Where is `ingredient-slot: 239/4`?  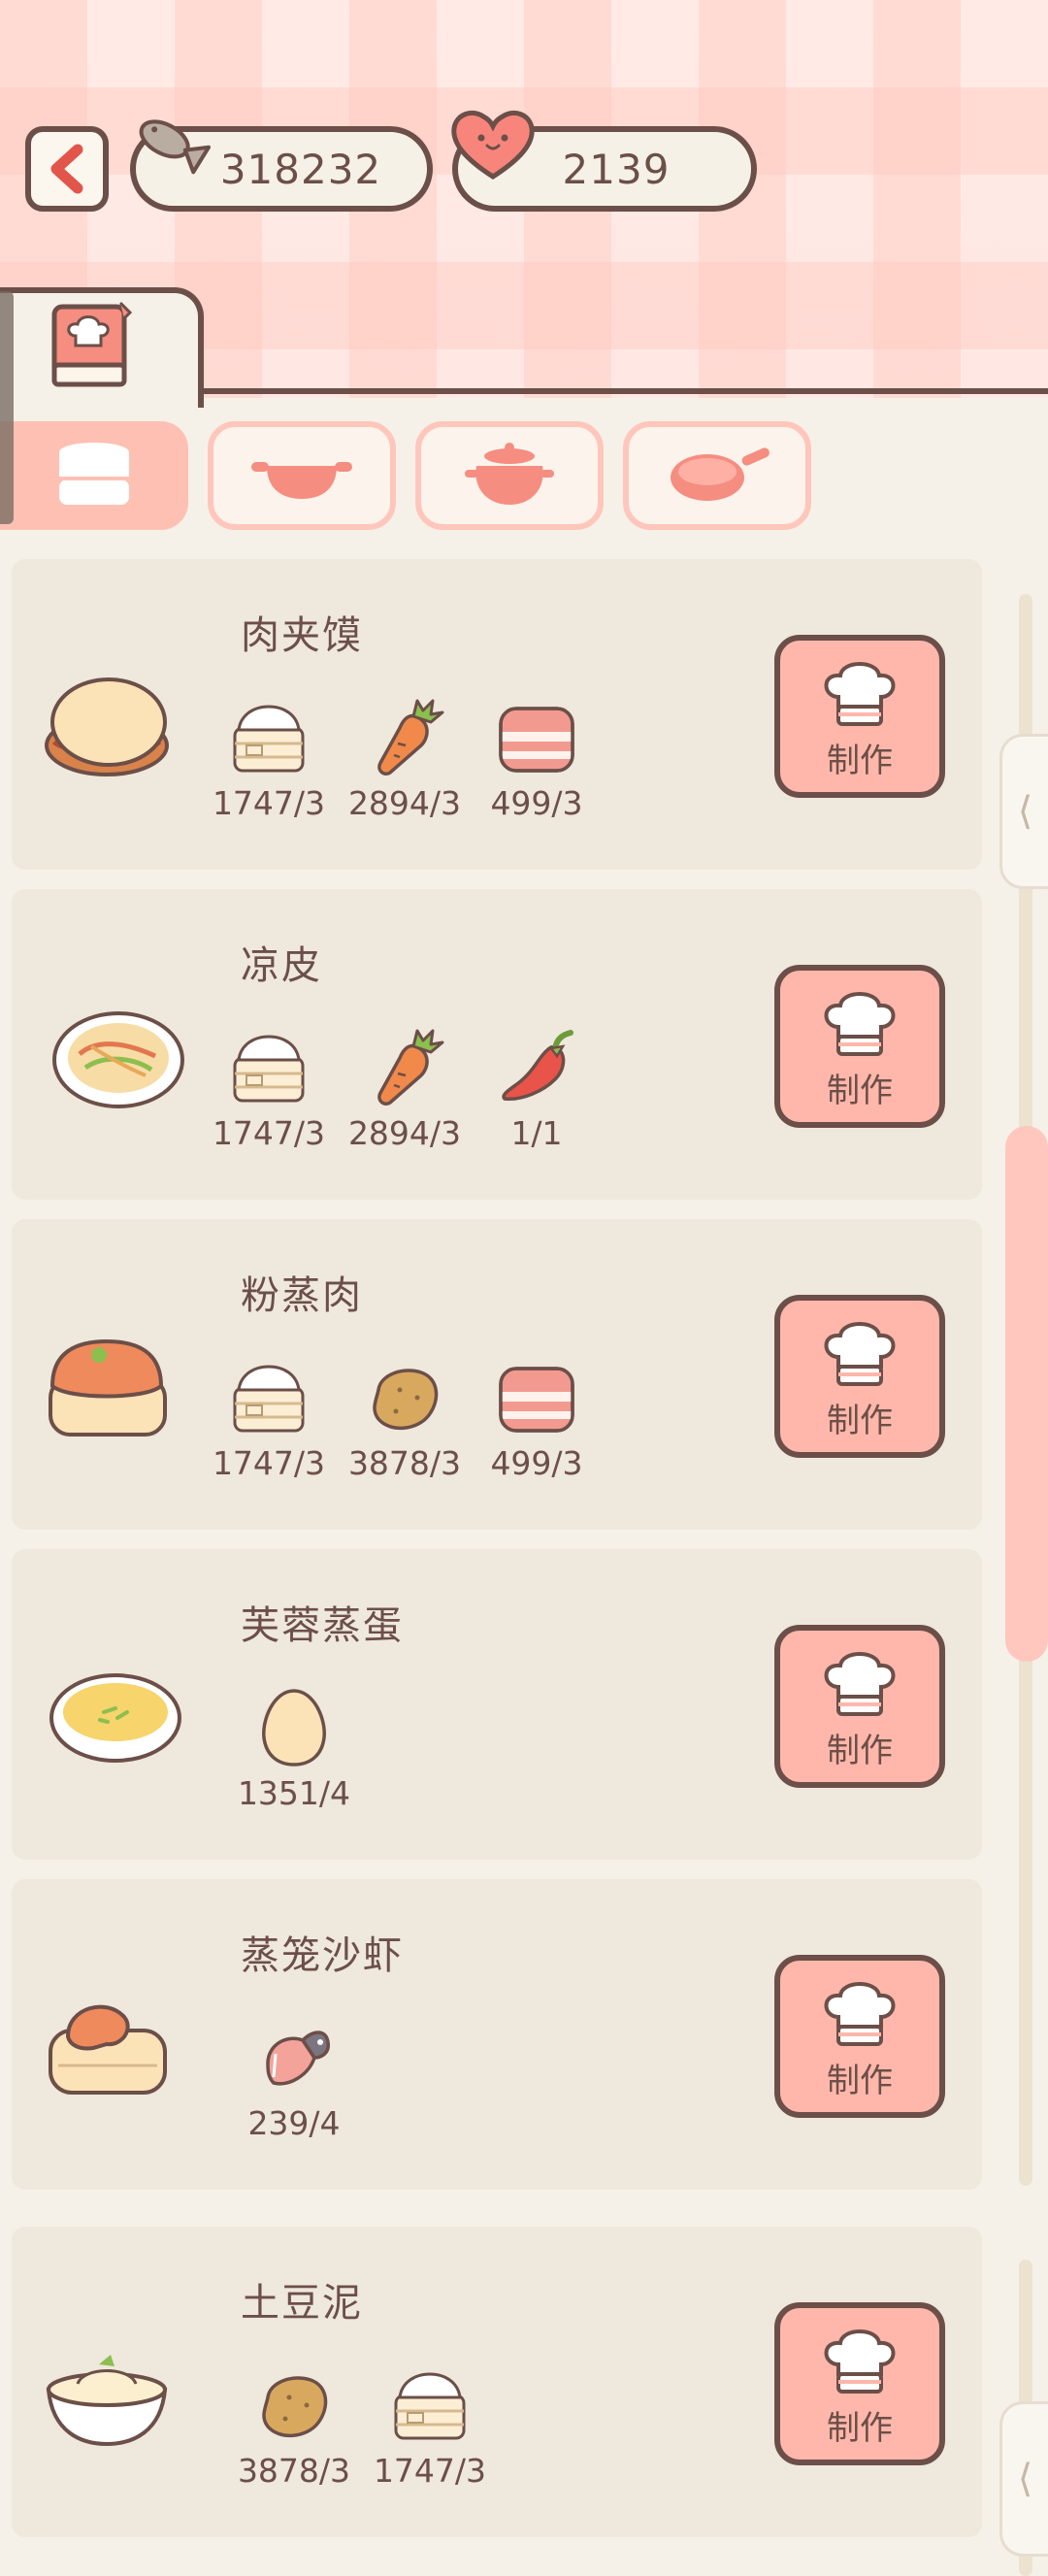 ingredient-slot: 239/4 is located at coordinates (294, 2088).